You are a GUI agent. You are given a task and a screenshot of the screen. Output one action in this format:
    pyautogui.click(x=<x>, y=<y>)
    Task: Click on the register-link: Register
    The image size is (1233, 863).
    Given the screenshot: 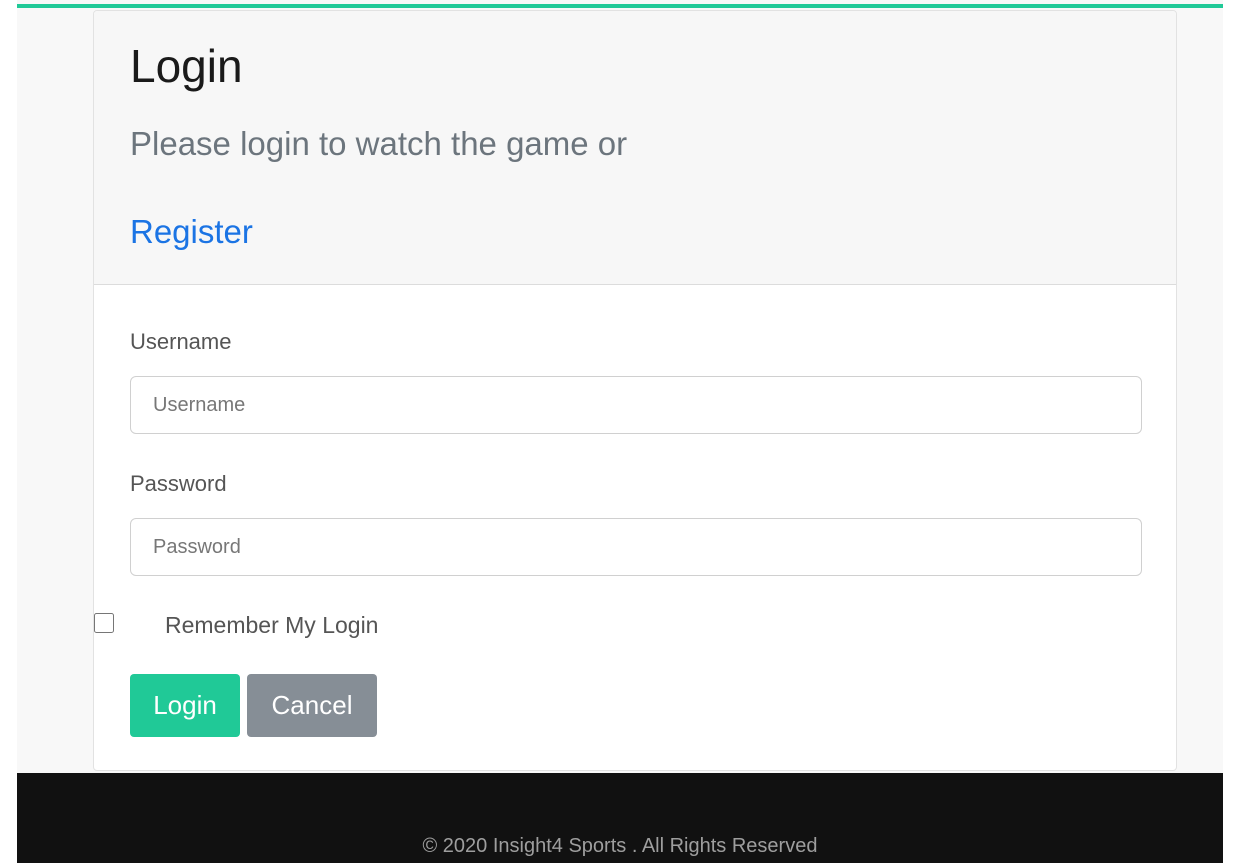 What is the action you would take?
    pyautogui.click(x=191, y=232)
    